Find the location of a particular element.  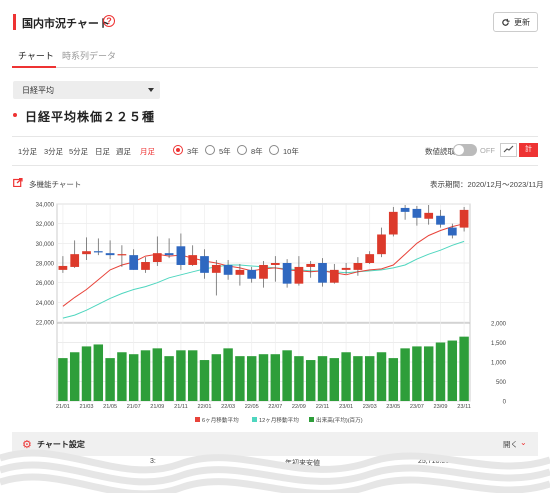

price-tick-label: 34,000 is located at coordinates (45, 206).